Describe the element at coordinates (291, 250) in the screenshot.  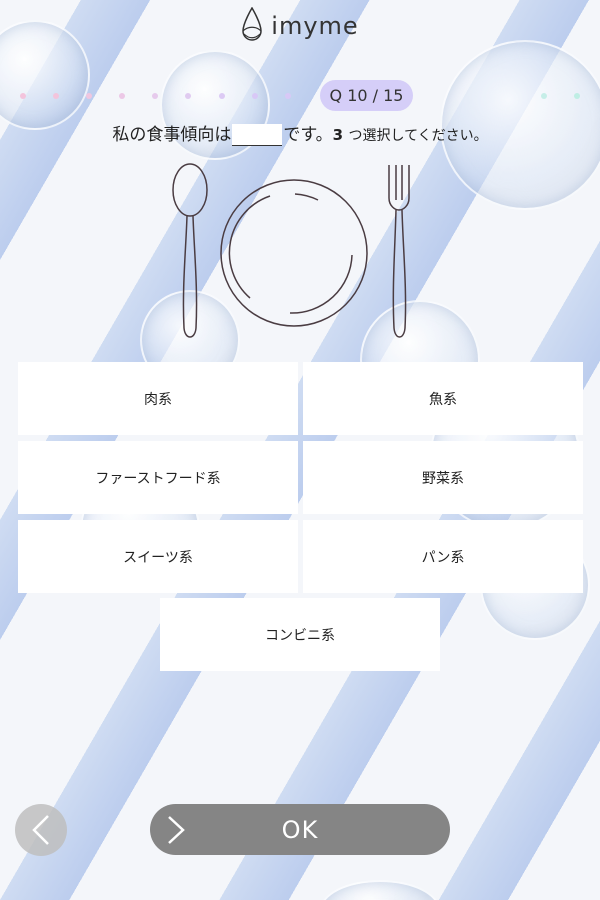
I see `spoon-plate-fork-icon` at that location.